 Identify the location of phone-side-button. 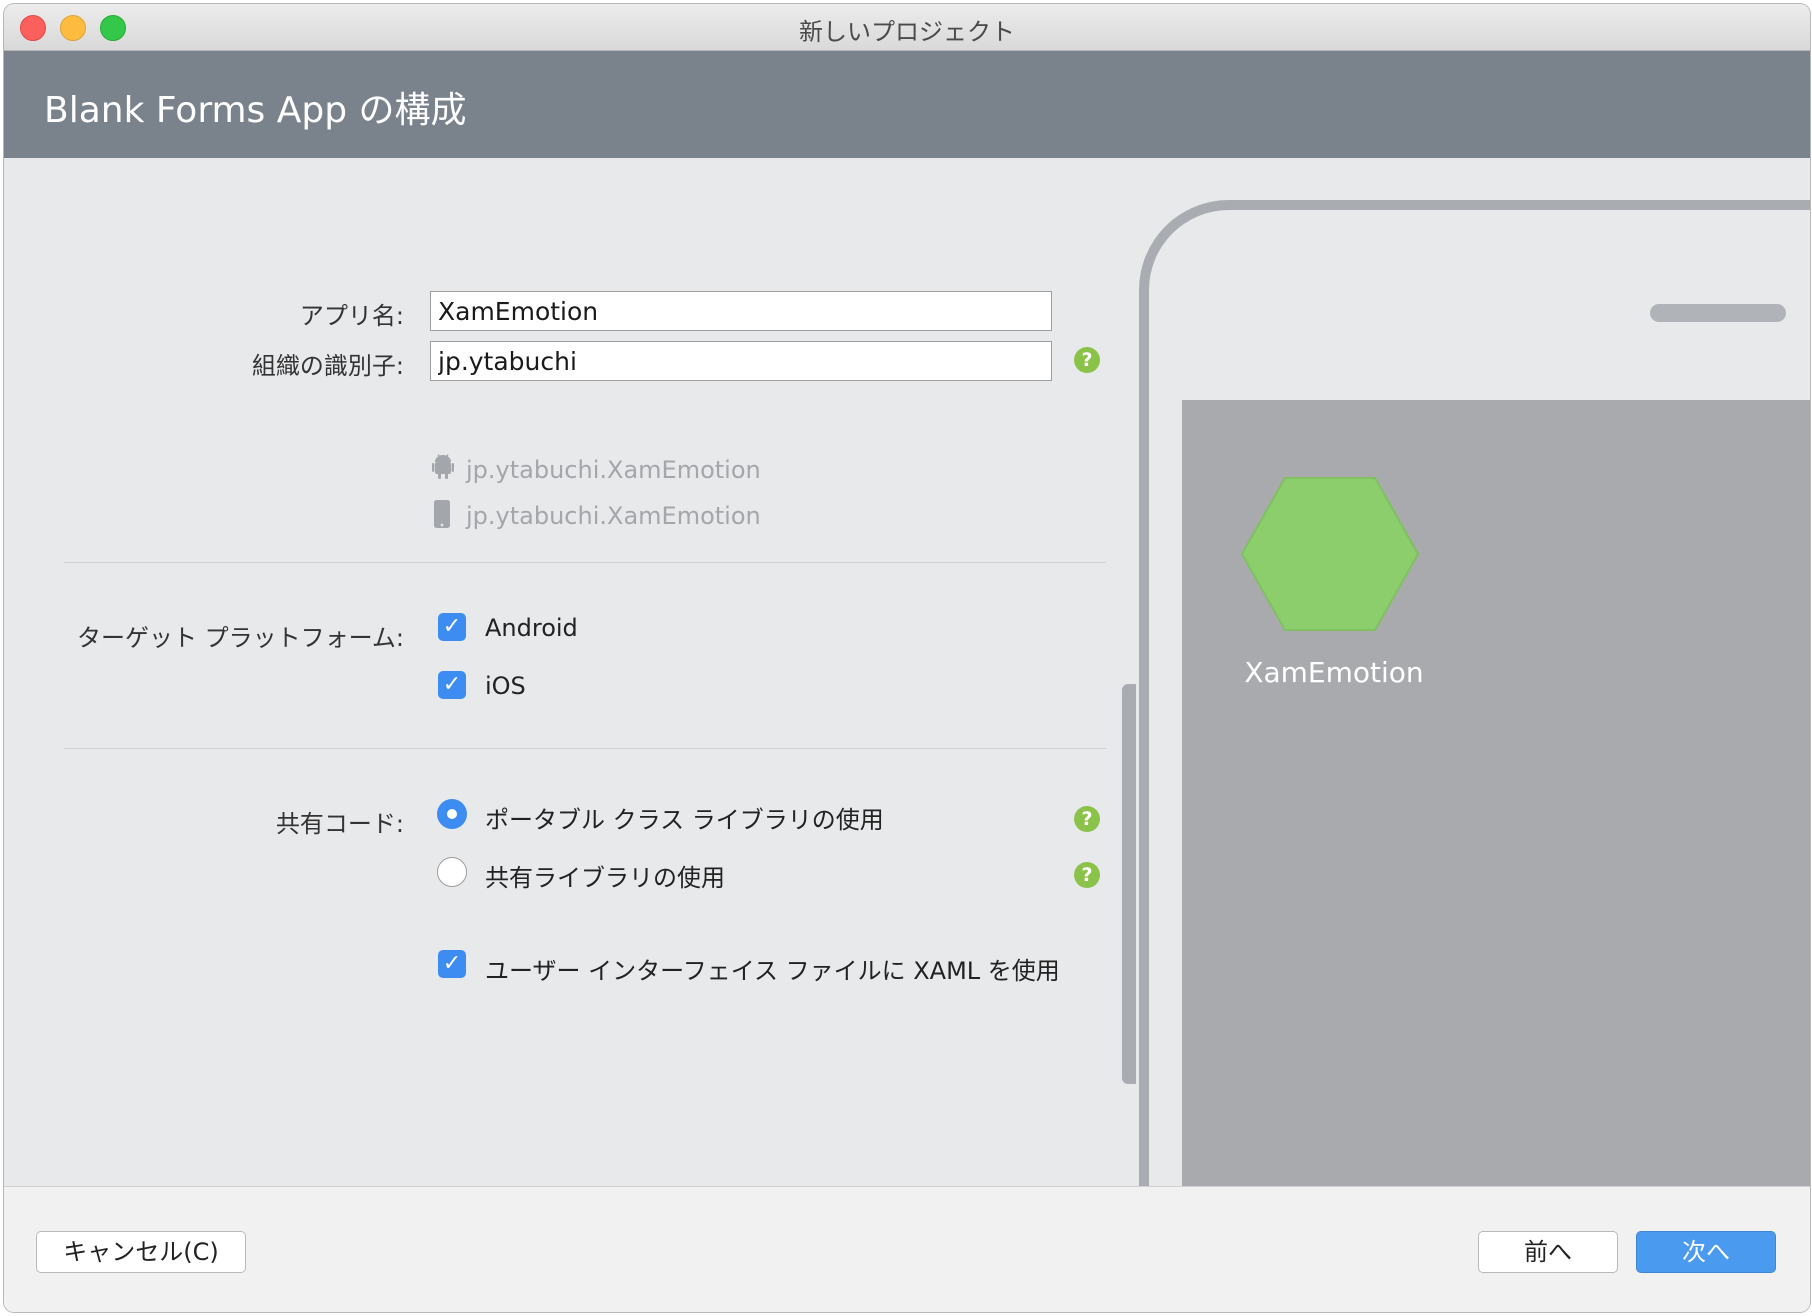
(1129, 884).